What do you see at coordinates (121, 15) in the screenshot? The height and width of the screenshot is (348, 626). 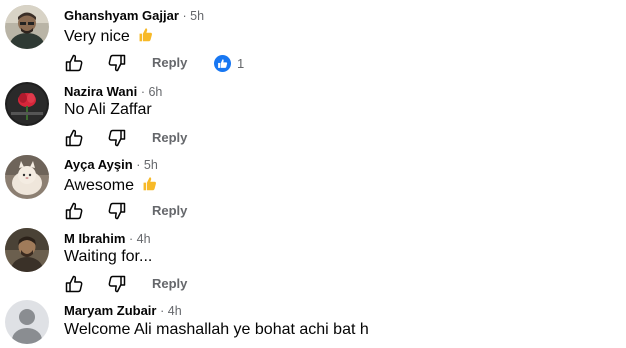 I see `comment-author: Ghanshyam Gajjar` at bounding box center [121, 15].